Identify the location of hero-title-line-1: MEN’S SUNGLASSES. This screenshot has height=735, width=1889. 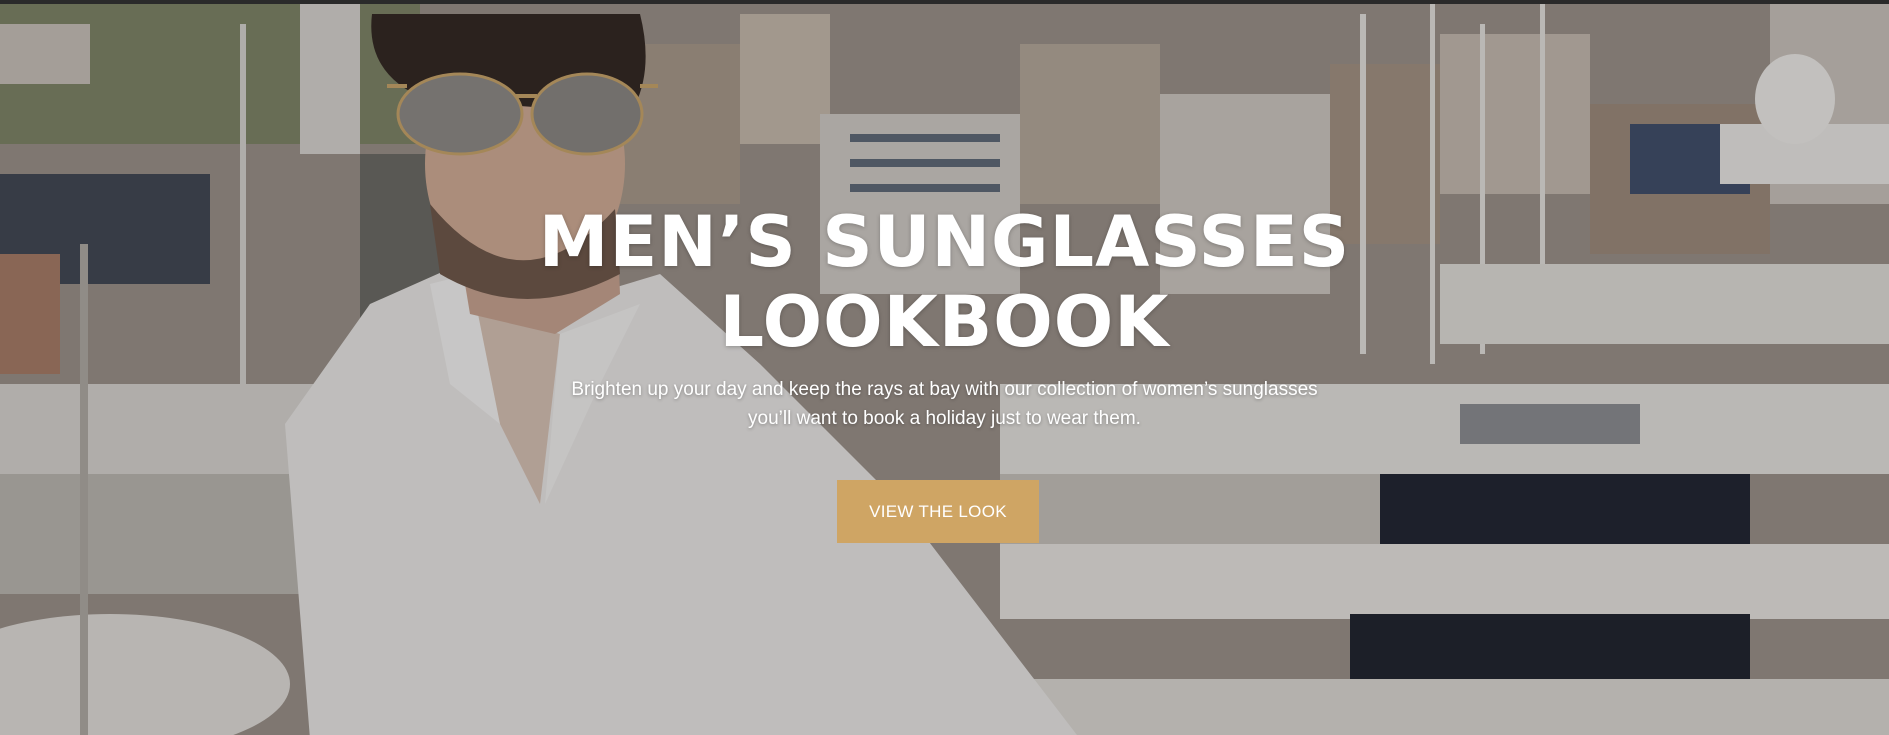
(944, 242).